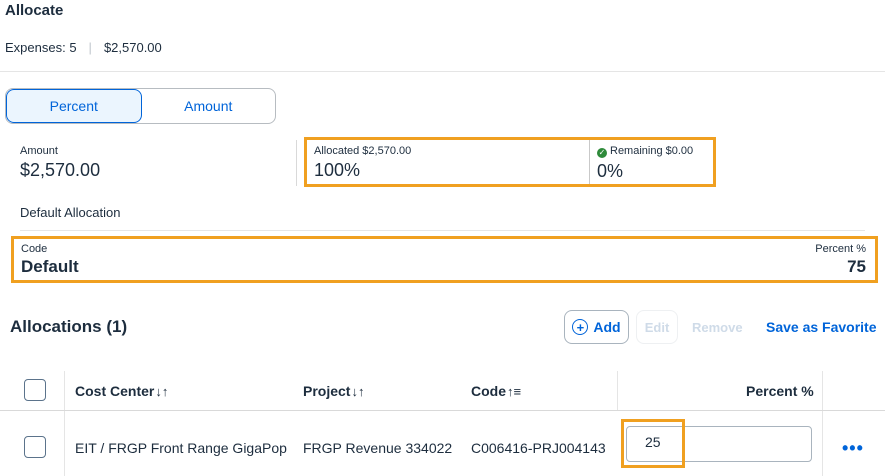  What do you see at coordinates (657, 327) in the screenshot?
I see `edit-button: Edit` at bounding box center [657, 327].